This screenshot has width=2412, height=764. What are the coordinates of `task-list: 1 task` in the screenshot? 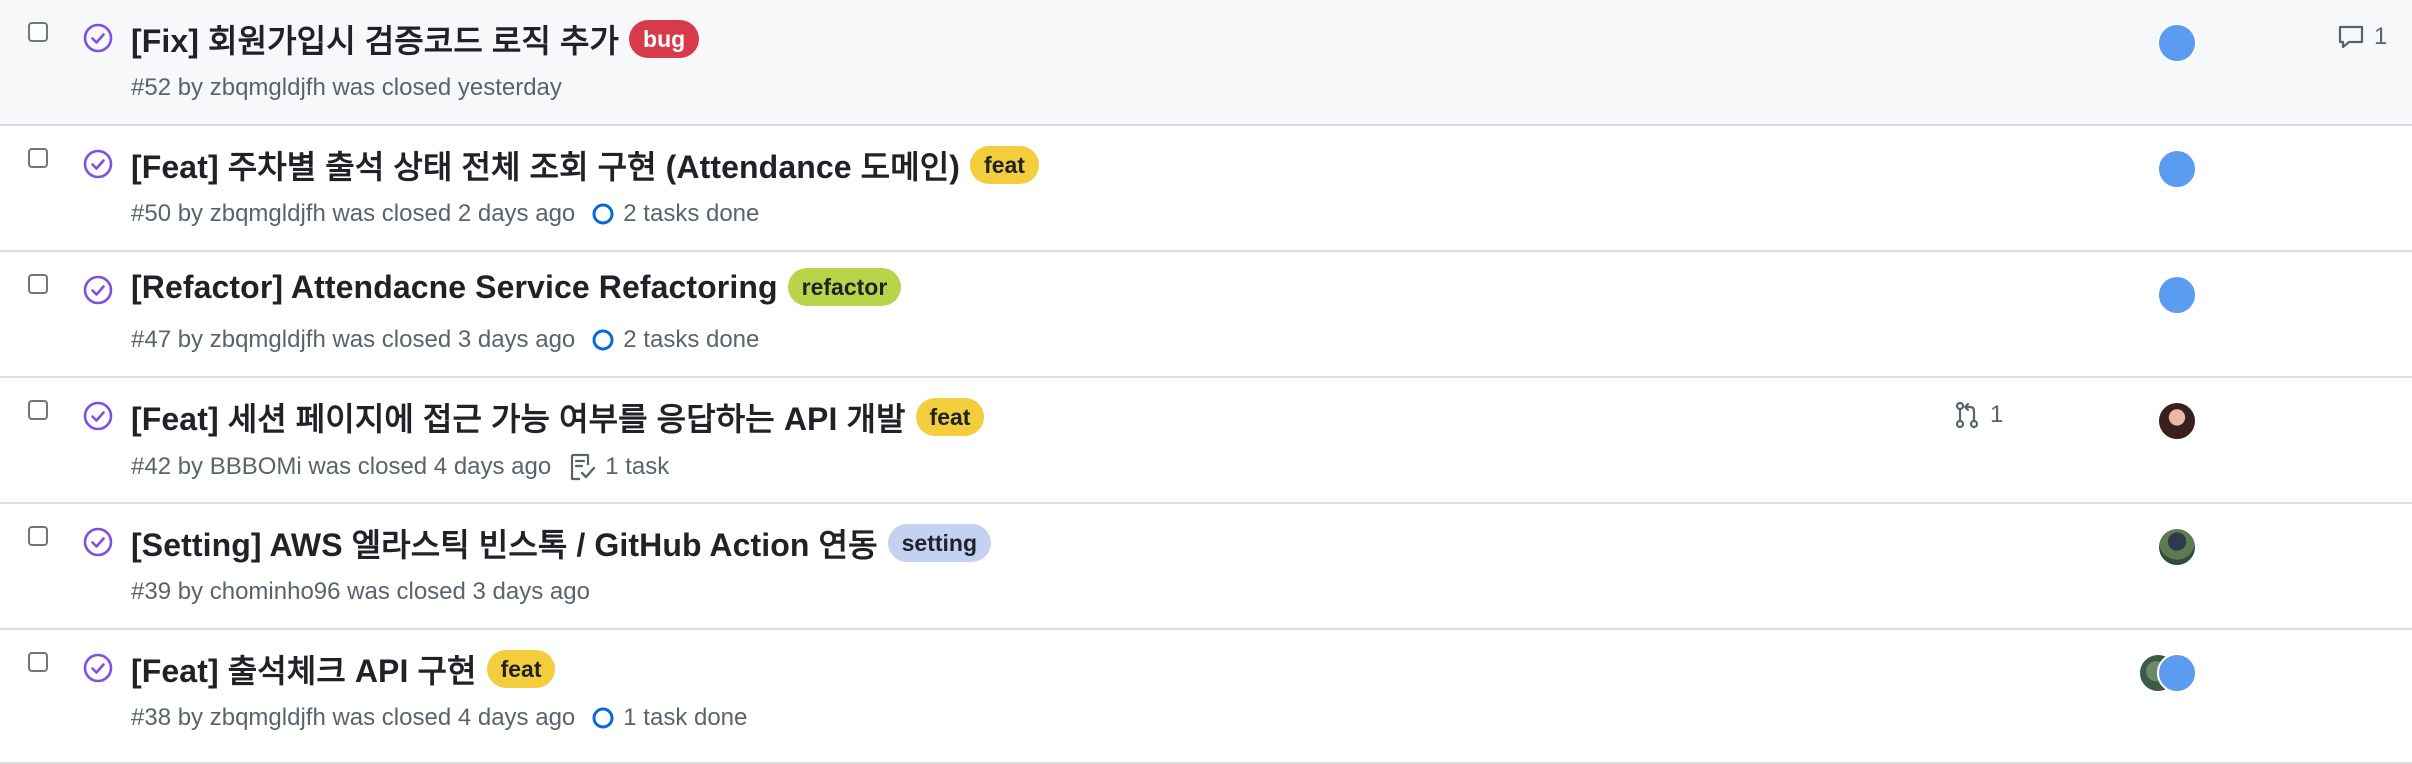 It's located at (618, 467).